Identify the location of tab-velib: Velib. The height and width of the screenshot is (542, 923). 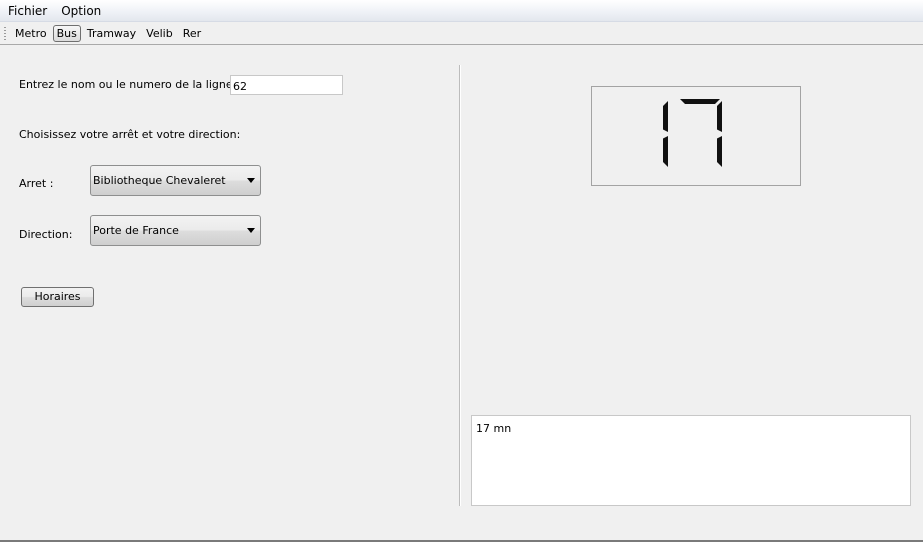
(159, 33).